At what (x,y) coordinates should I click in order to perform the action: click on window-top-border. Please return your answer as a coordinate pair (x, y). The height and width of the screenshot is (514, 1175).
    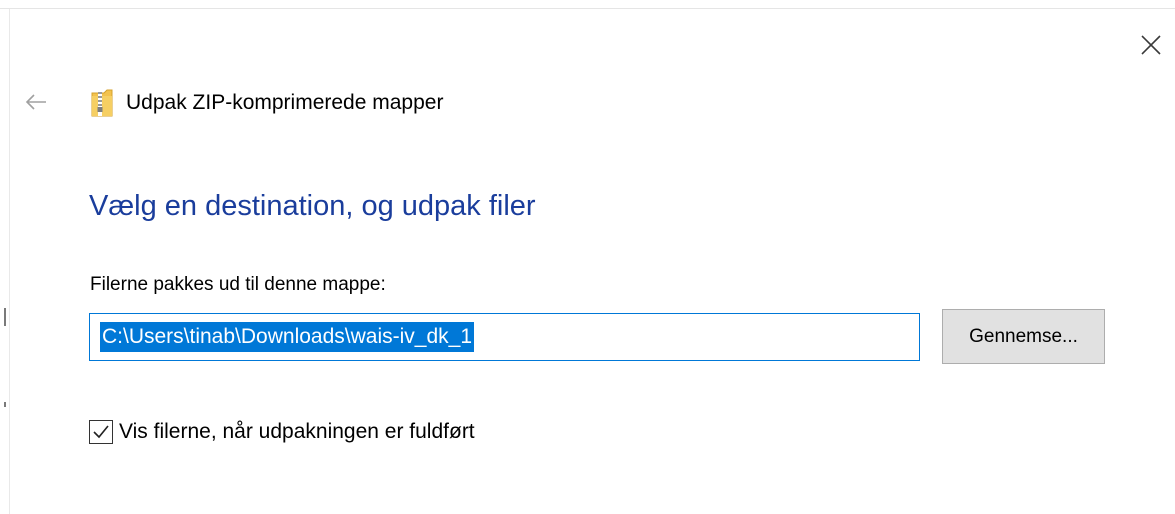
    Looking at the image, I should click on (587, 8).